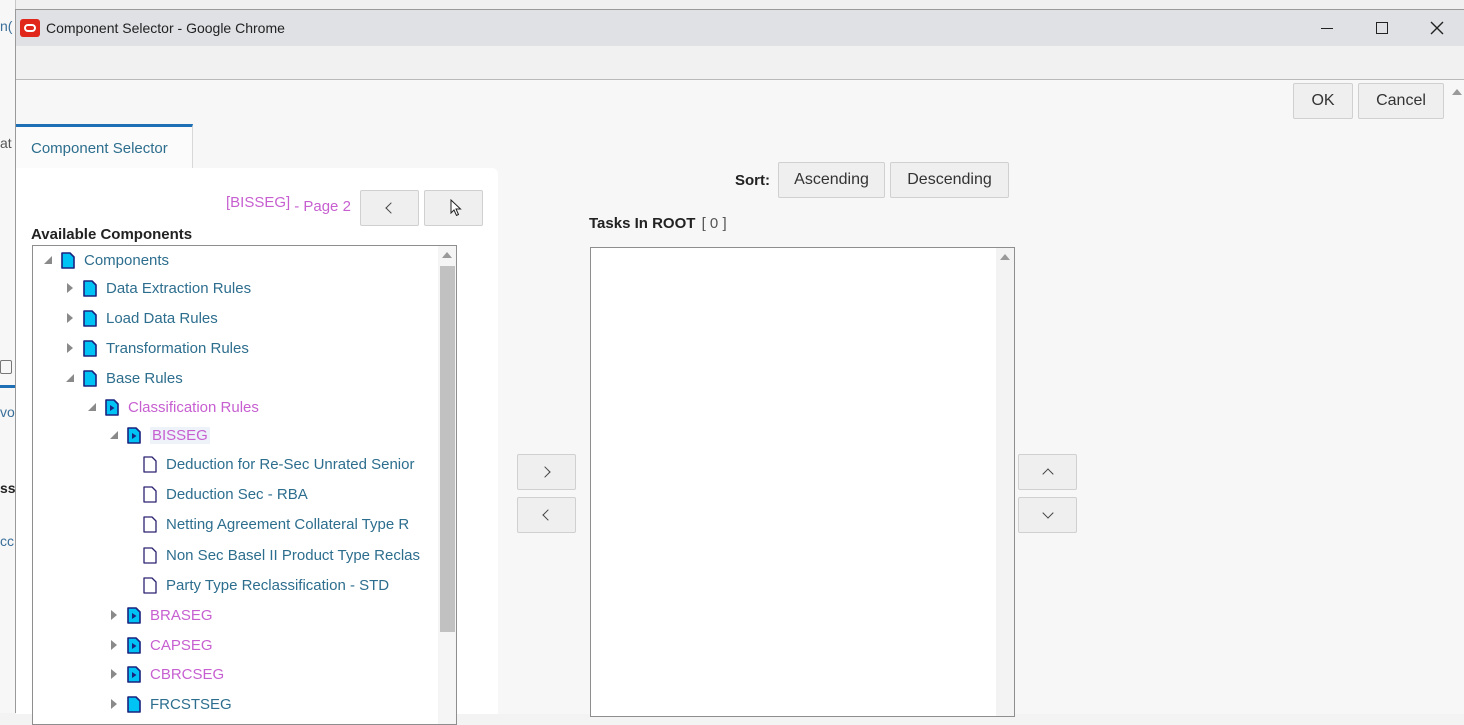 The height and width of the screenshot is (725, 1464). What do you see at coordinates (290, 464) in the screenshot?
I see `tree-node-label: Deduction for Re-Sec Unrated Senior` at bounding box center [290, 464].